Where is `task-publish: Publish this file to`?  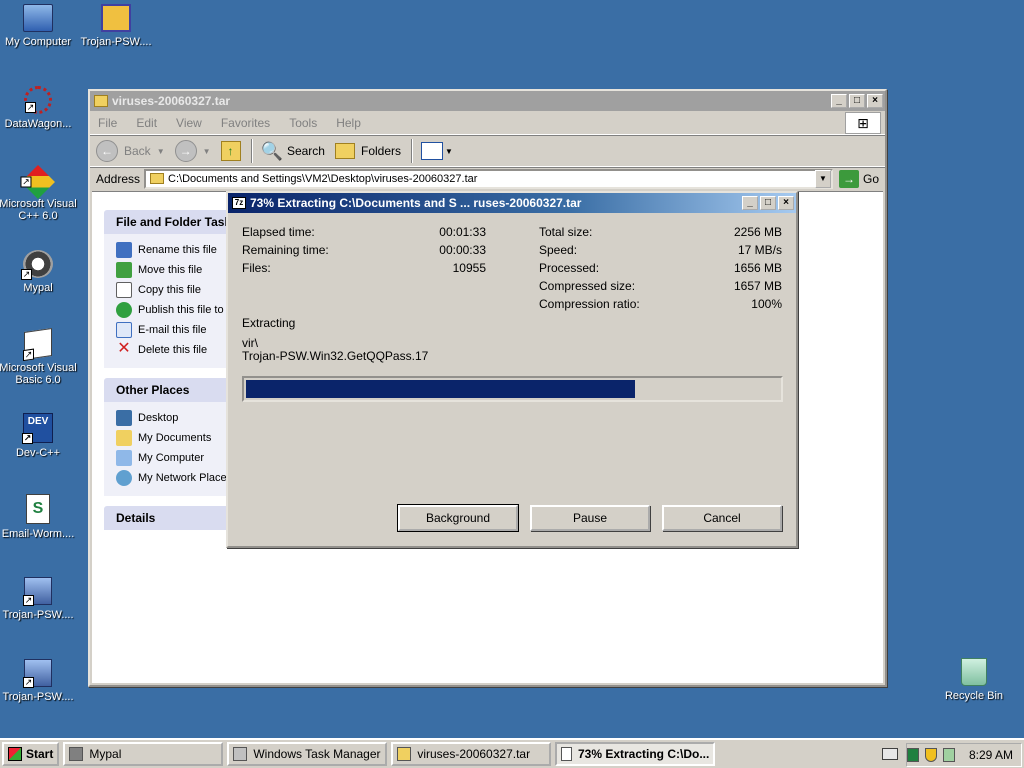
task-publish: Publish this file to is located at coordinates (176, 310).